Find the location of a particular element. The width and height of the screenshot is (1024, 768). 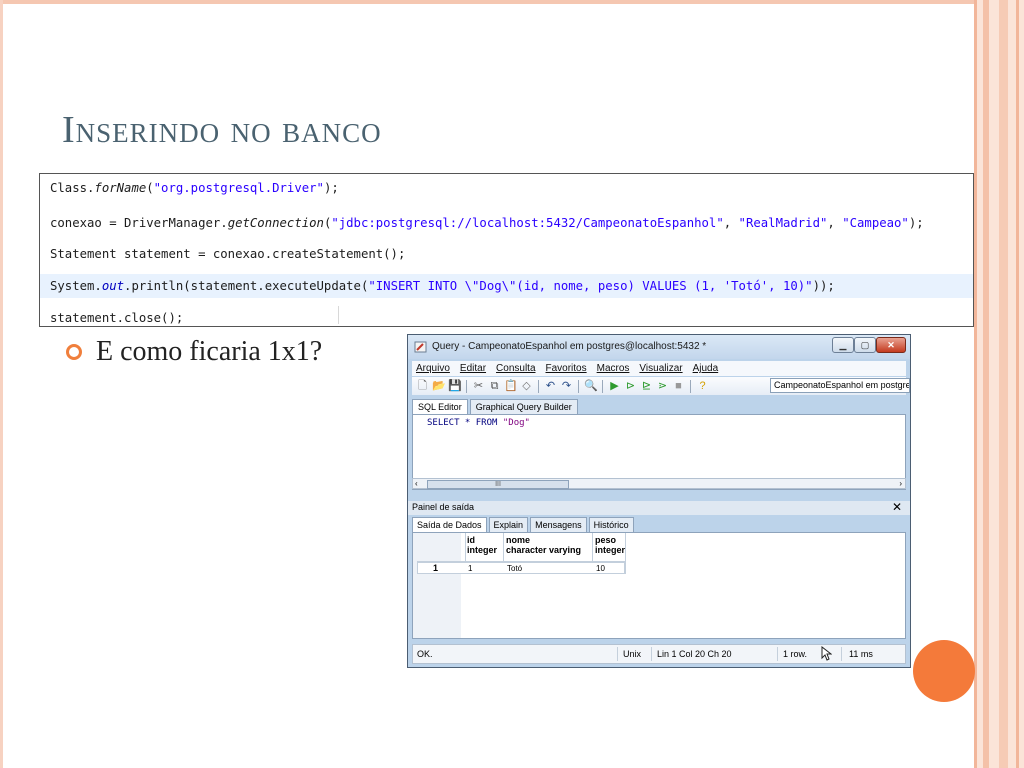

text-cursor-mark is located at coordinates (338, 315).